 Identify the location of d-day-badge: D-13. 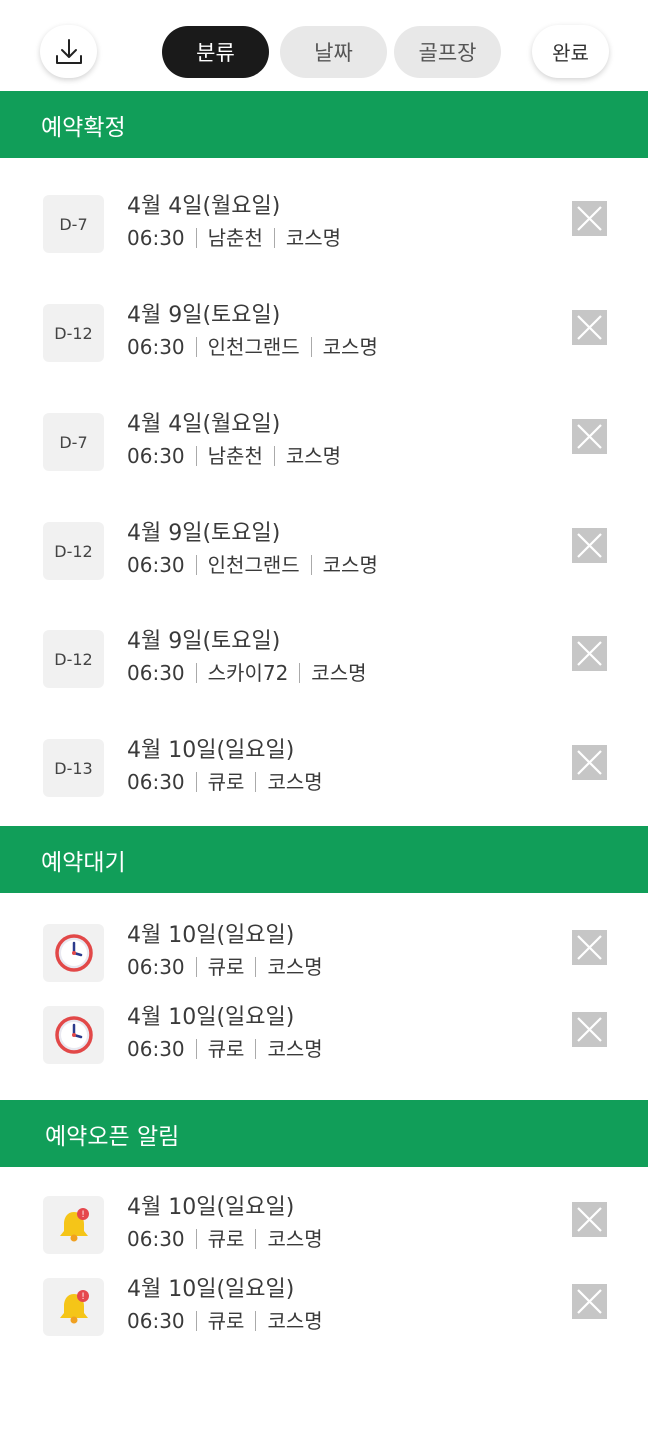
(73, 768).